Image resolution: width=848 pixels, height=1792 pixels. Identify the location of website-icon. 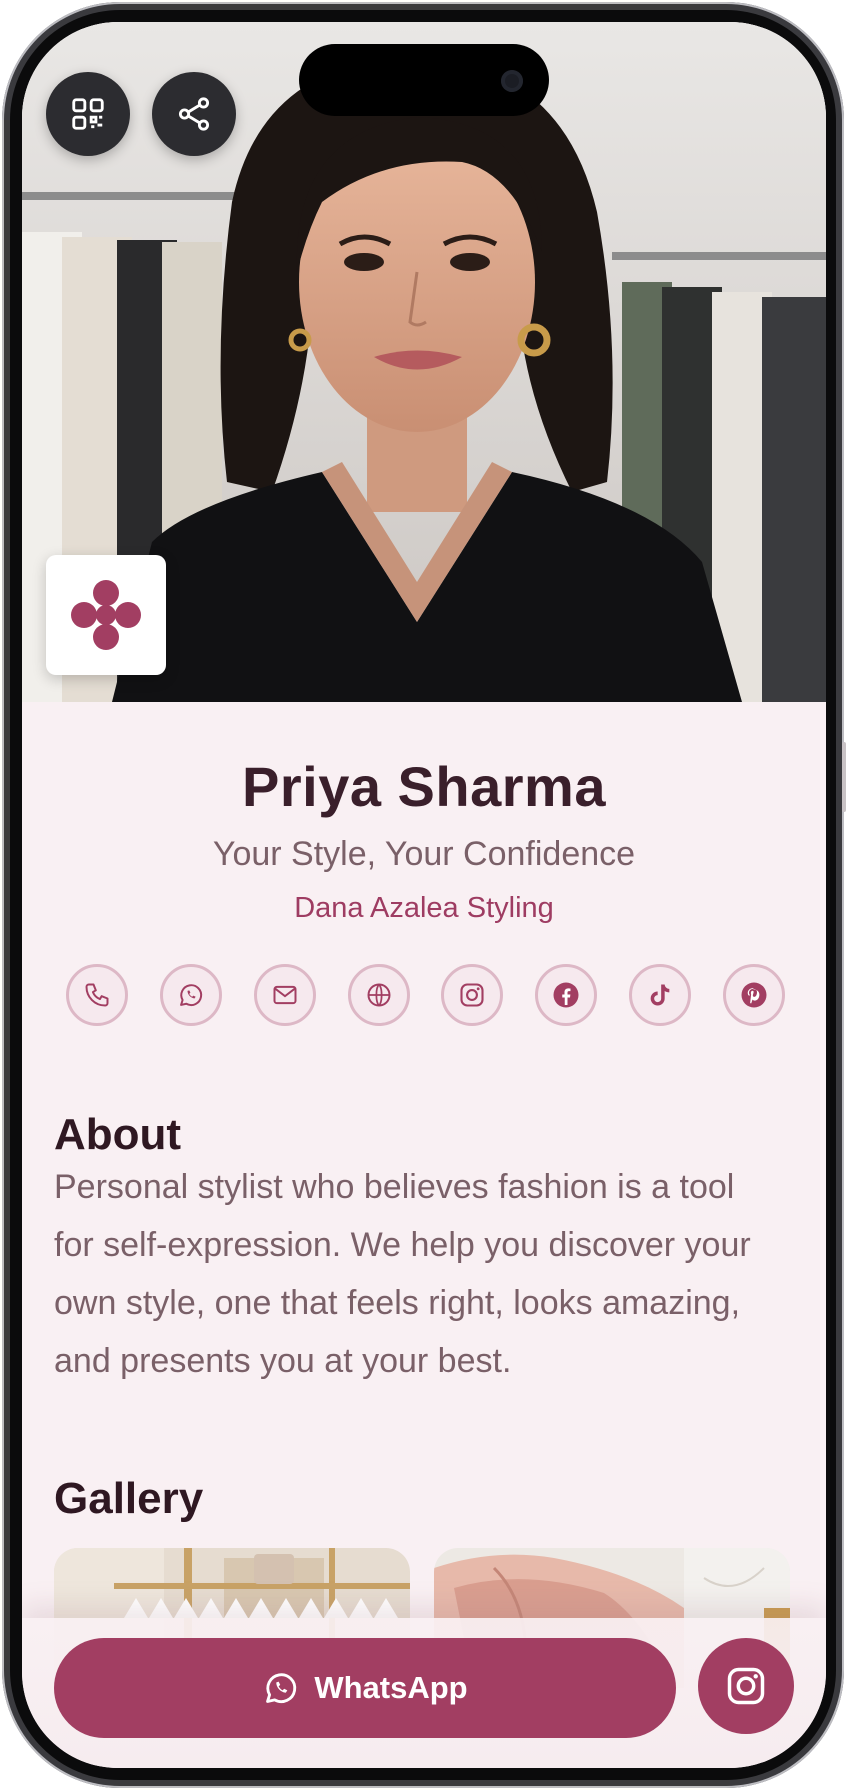
(379, 995).